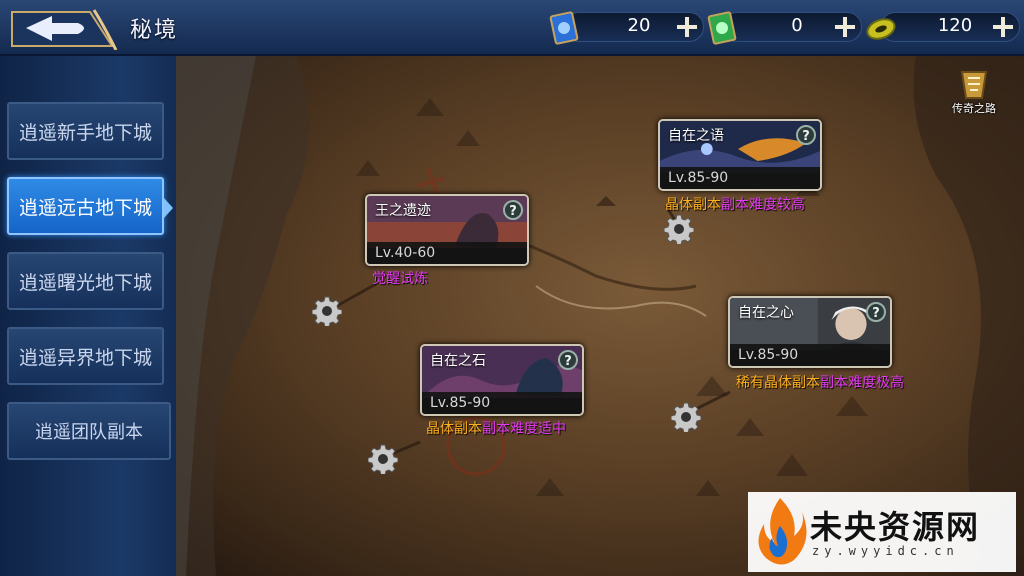  I want to click on currency-value: 0, so click(797, 25).